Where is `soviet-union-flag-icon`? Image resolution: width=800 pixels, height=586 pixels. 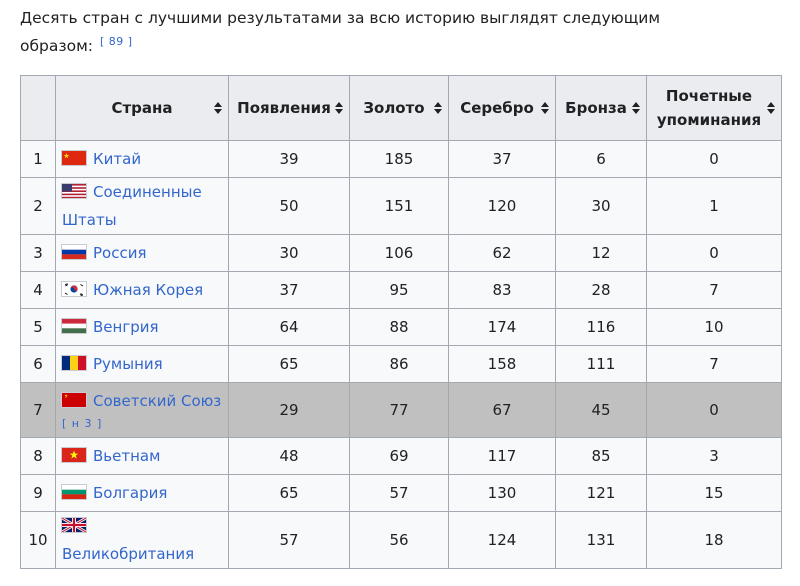 soviet-union-flag-icon is located at coordinates (74, 400).